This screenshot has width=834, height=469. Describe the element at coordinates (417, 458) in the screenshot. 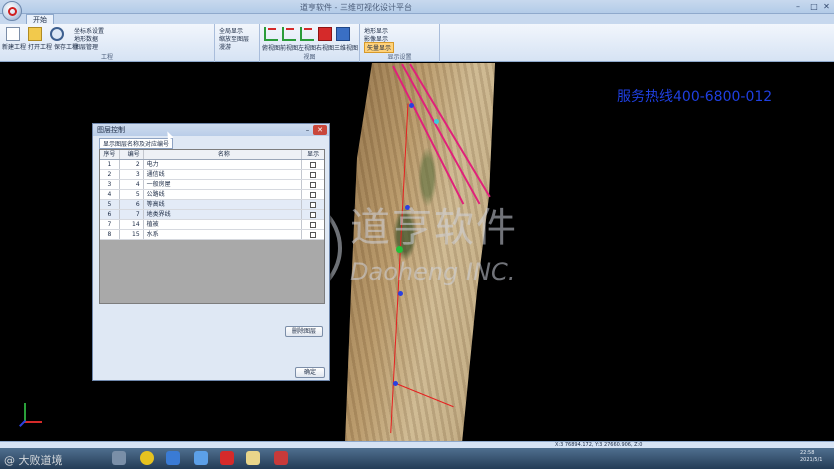

I see `taskbar: @ 大败道境 22:58 2021/5/1` at that location.